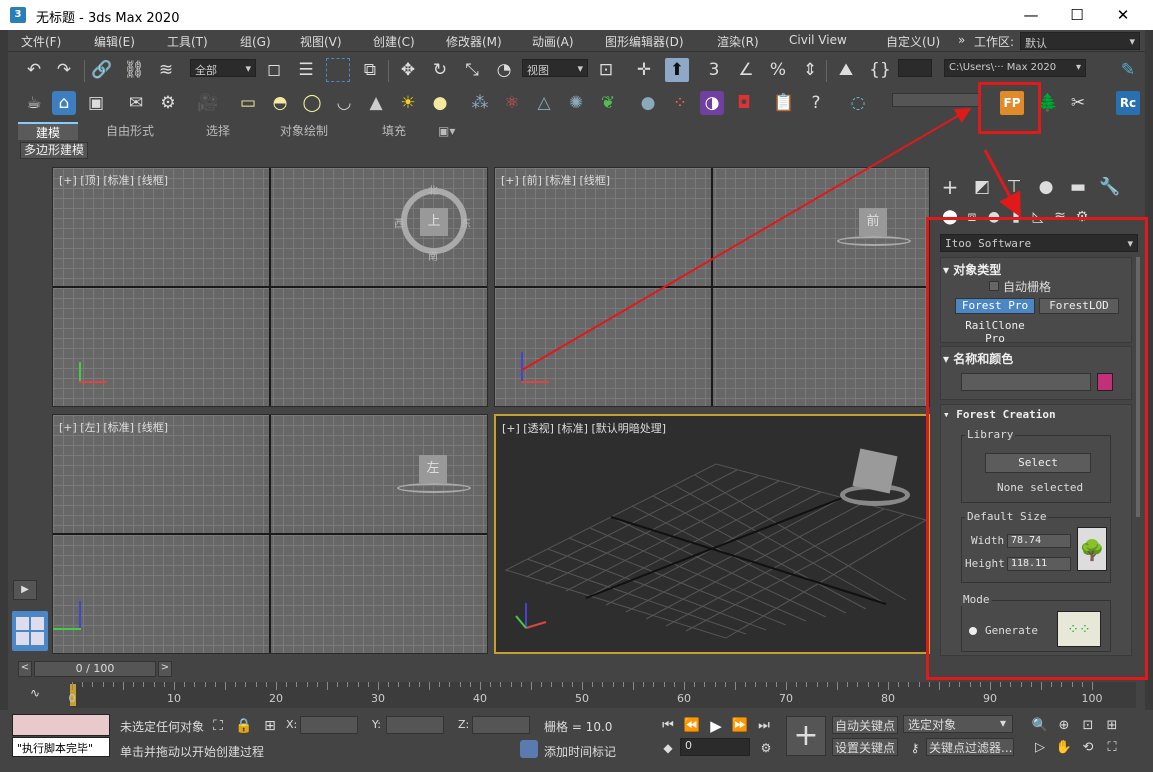 The height and width of the screenshot is (772, 1153). I want to click on subtab-polygon-modeling: 多边形建模, so click(54, 150).